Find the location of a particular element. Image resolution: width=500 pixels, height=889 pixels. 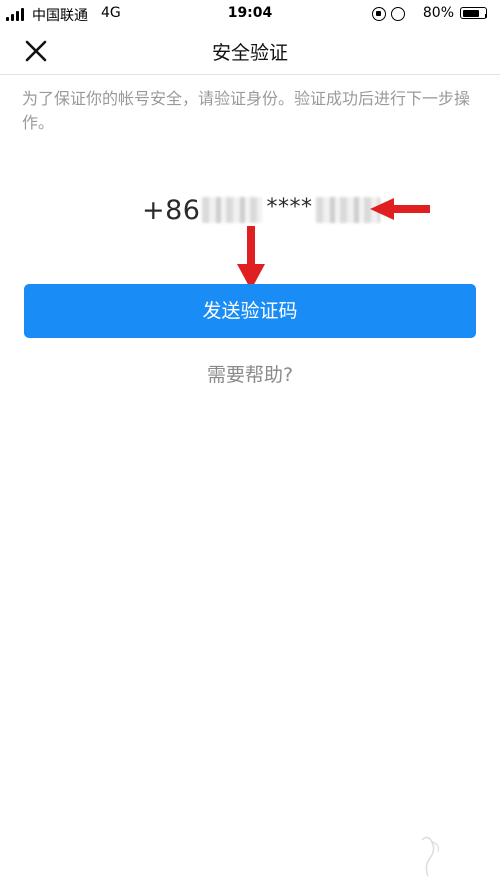

phone-number: +86 **** is located at coordinates (262, 210).